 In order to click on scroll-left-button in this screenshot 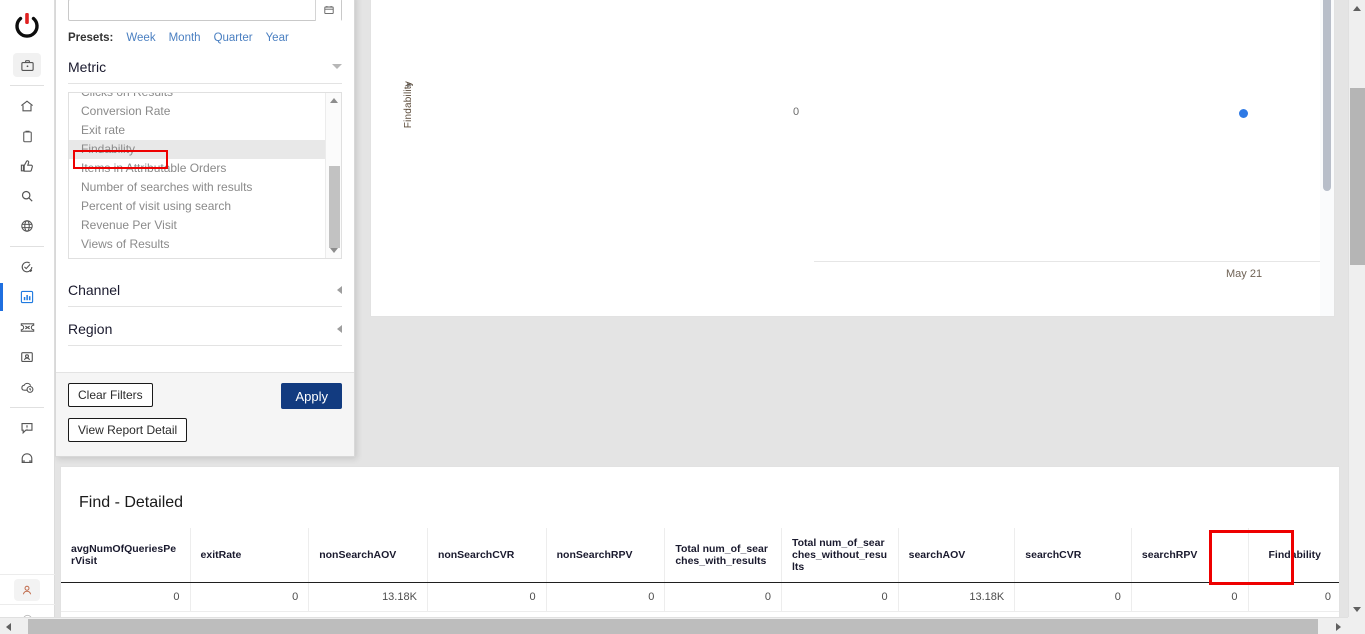, I will do `click(8, 626)`.